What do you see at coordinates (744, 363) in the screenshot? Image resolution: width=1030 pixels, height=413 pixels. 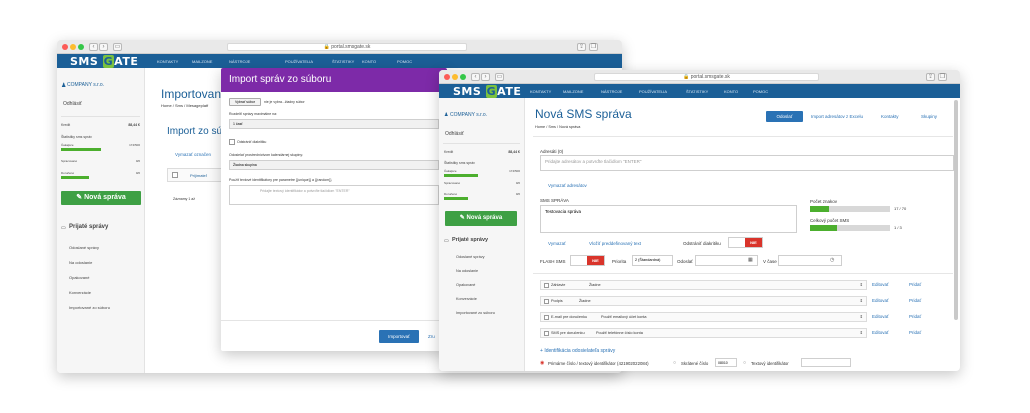 I see `radio-text-icon: ○` at bounding box center [744, 363].